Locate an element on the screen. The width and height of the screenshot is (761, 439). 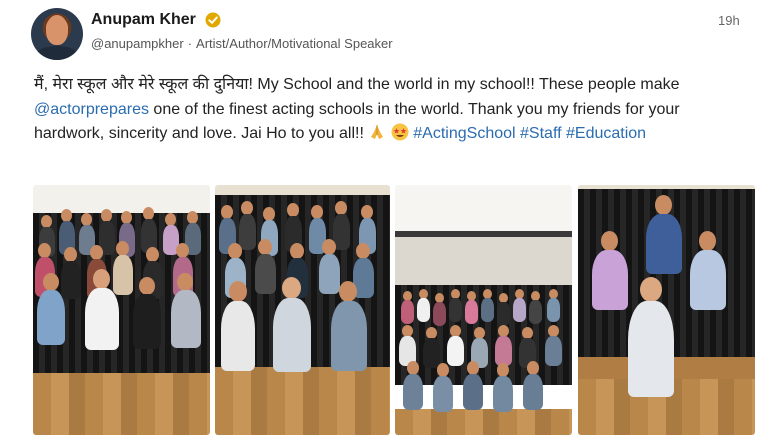
avatar-face is located at coordinates (57, 30).